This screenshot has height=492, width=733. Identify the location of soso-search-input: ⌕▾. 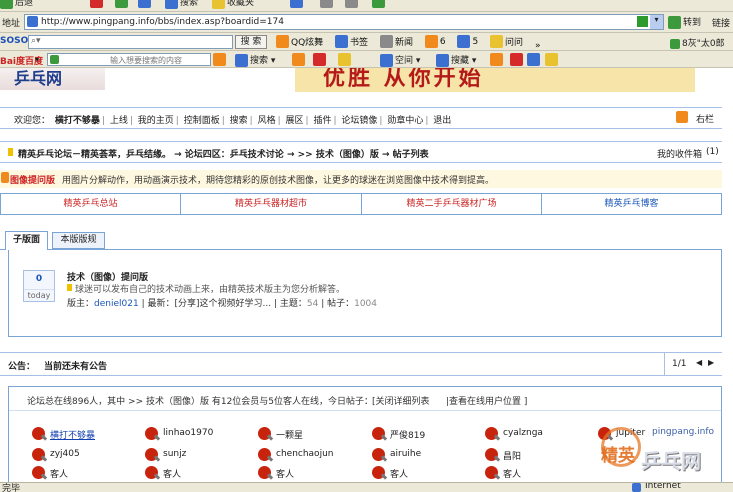
(130, 42).